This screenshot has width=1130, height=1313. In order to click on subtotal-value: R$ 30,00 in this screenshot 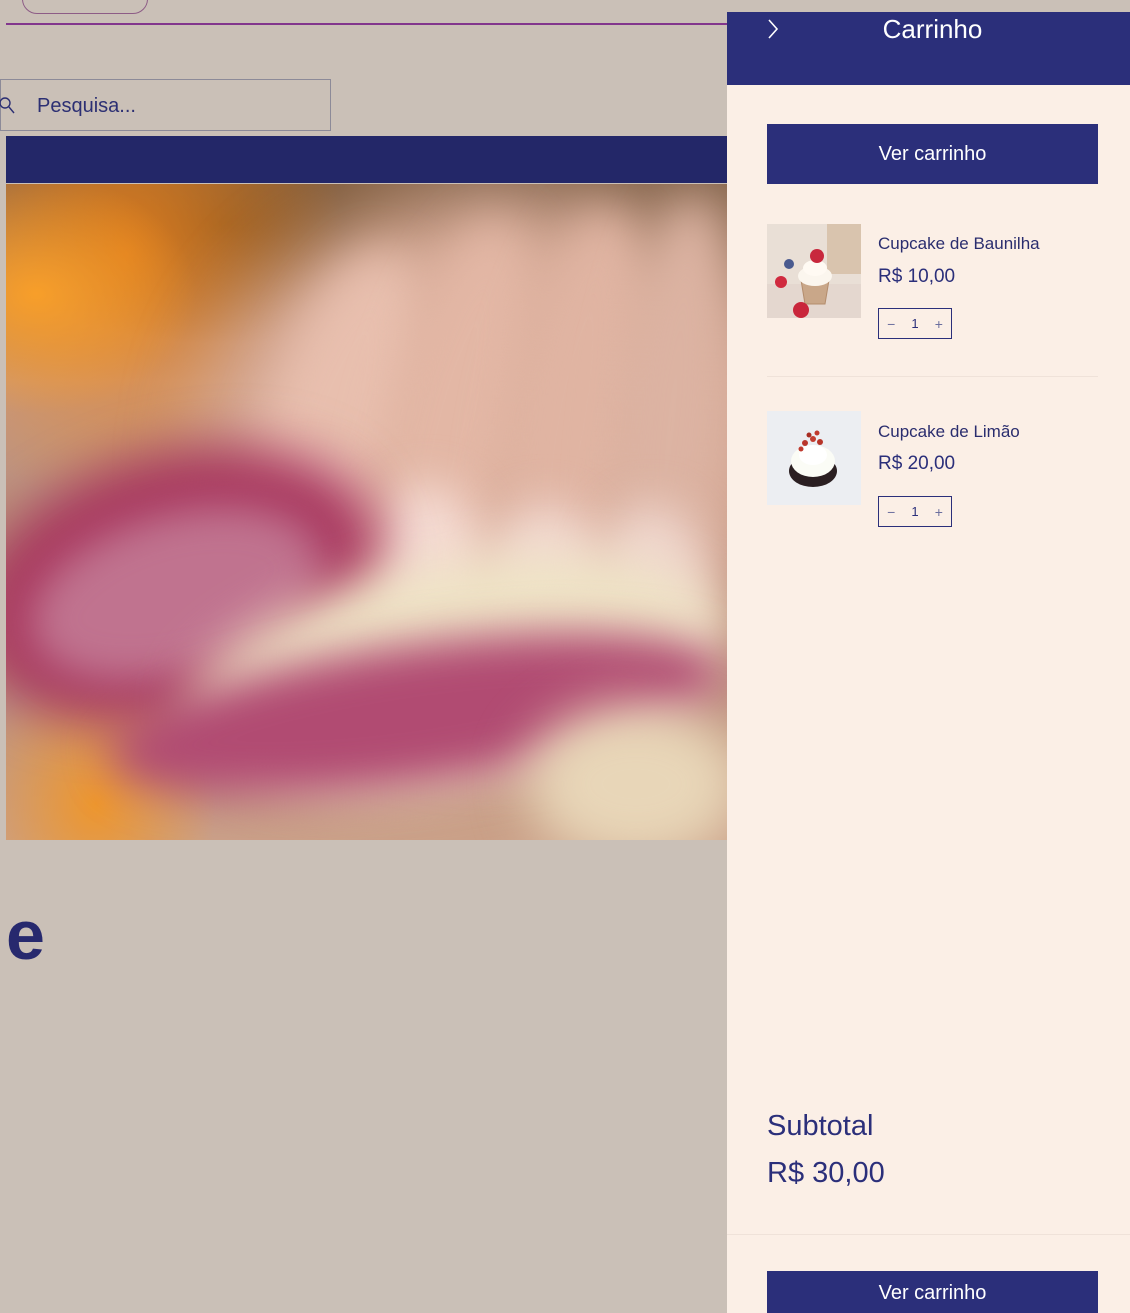, I will do `click(826, 1173)`.